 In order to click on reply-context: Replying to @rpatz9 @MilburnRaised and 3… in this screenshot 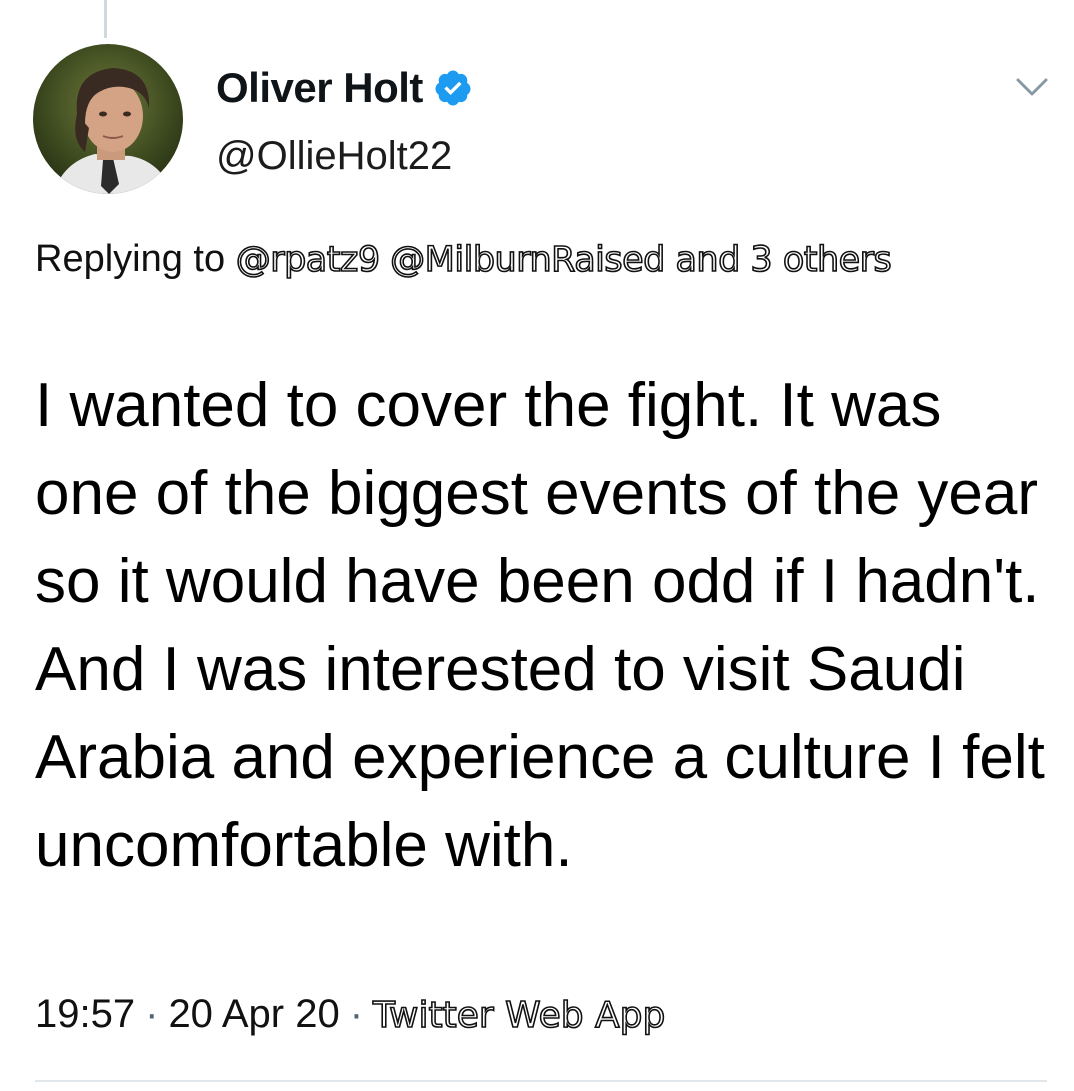, I will do `click(535, 259)`.